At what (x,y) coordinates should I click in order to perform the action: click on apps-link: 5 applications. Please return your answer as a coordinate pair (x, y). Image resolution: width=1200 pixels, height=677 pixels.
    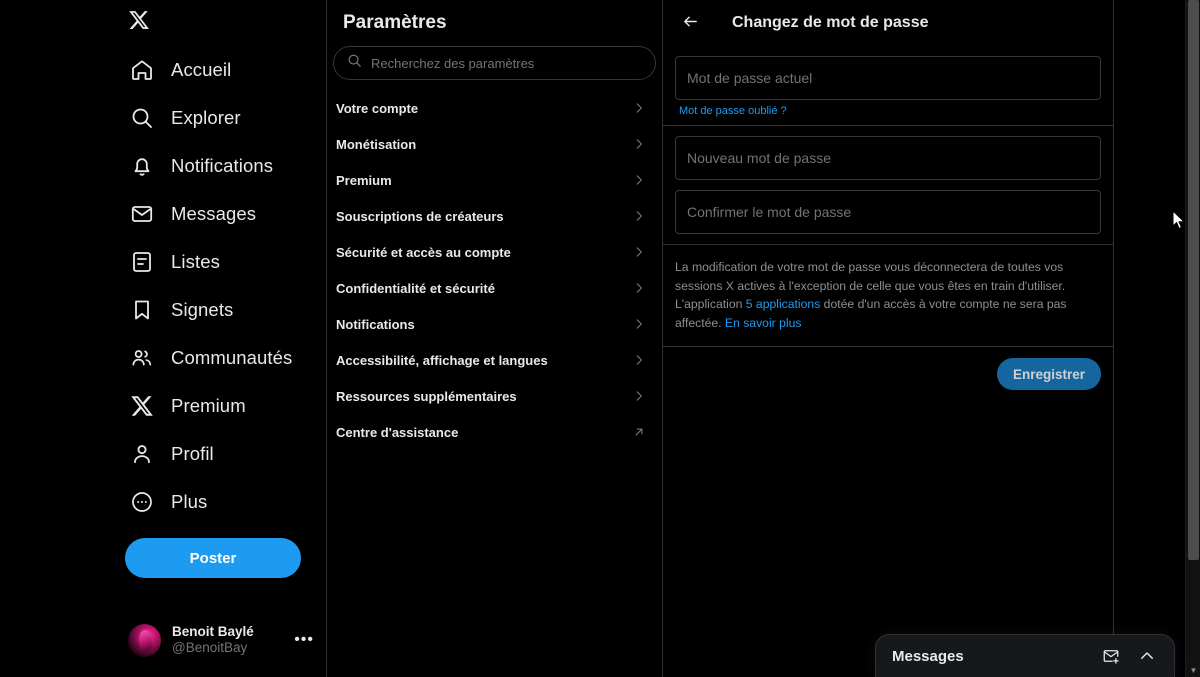
    Looking at the image, I should click on (783, 304).